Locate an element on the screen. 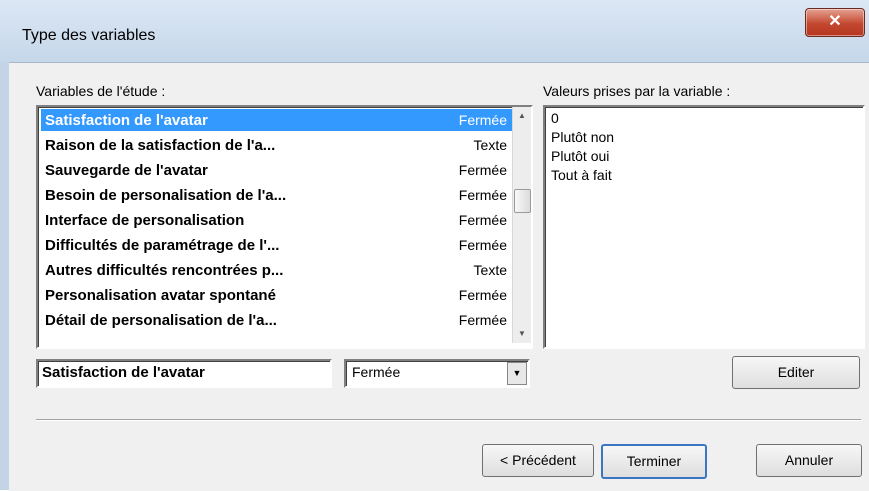  variable-name-field: Satisfaction de l'avatar is located at coordinates (184, 373).